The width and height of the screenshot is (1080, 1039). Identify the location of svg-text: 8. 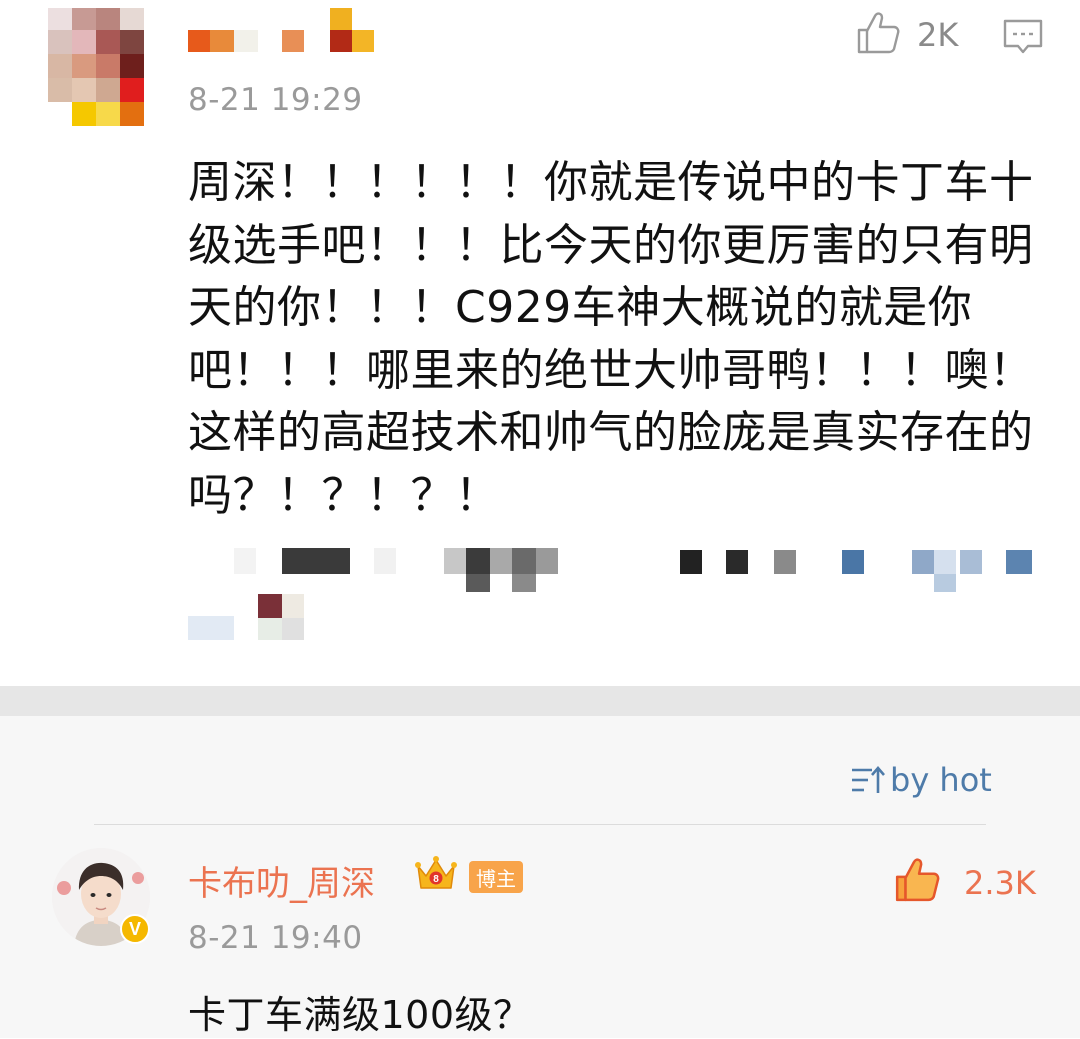
(436, 879).